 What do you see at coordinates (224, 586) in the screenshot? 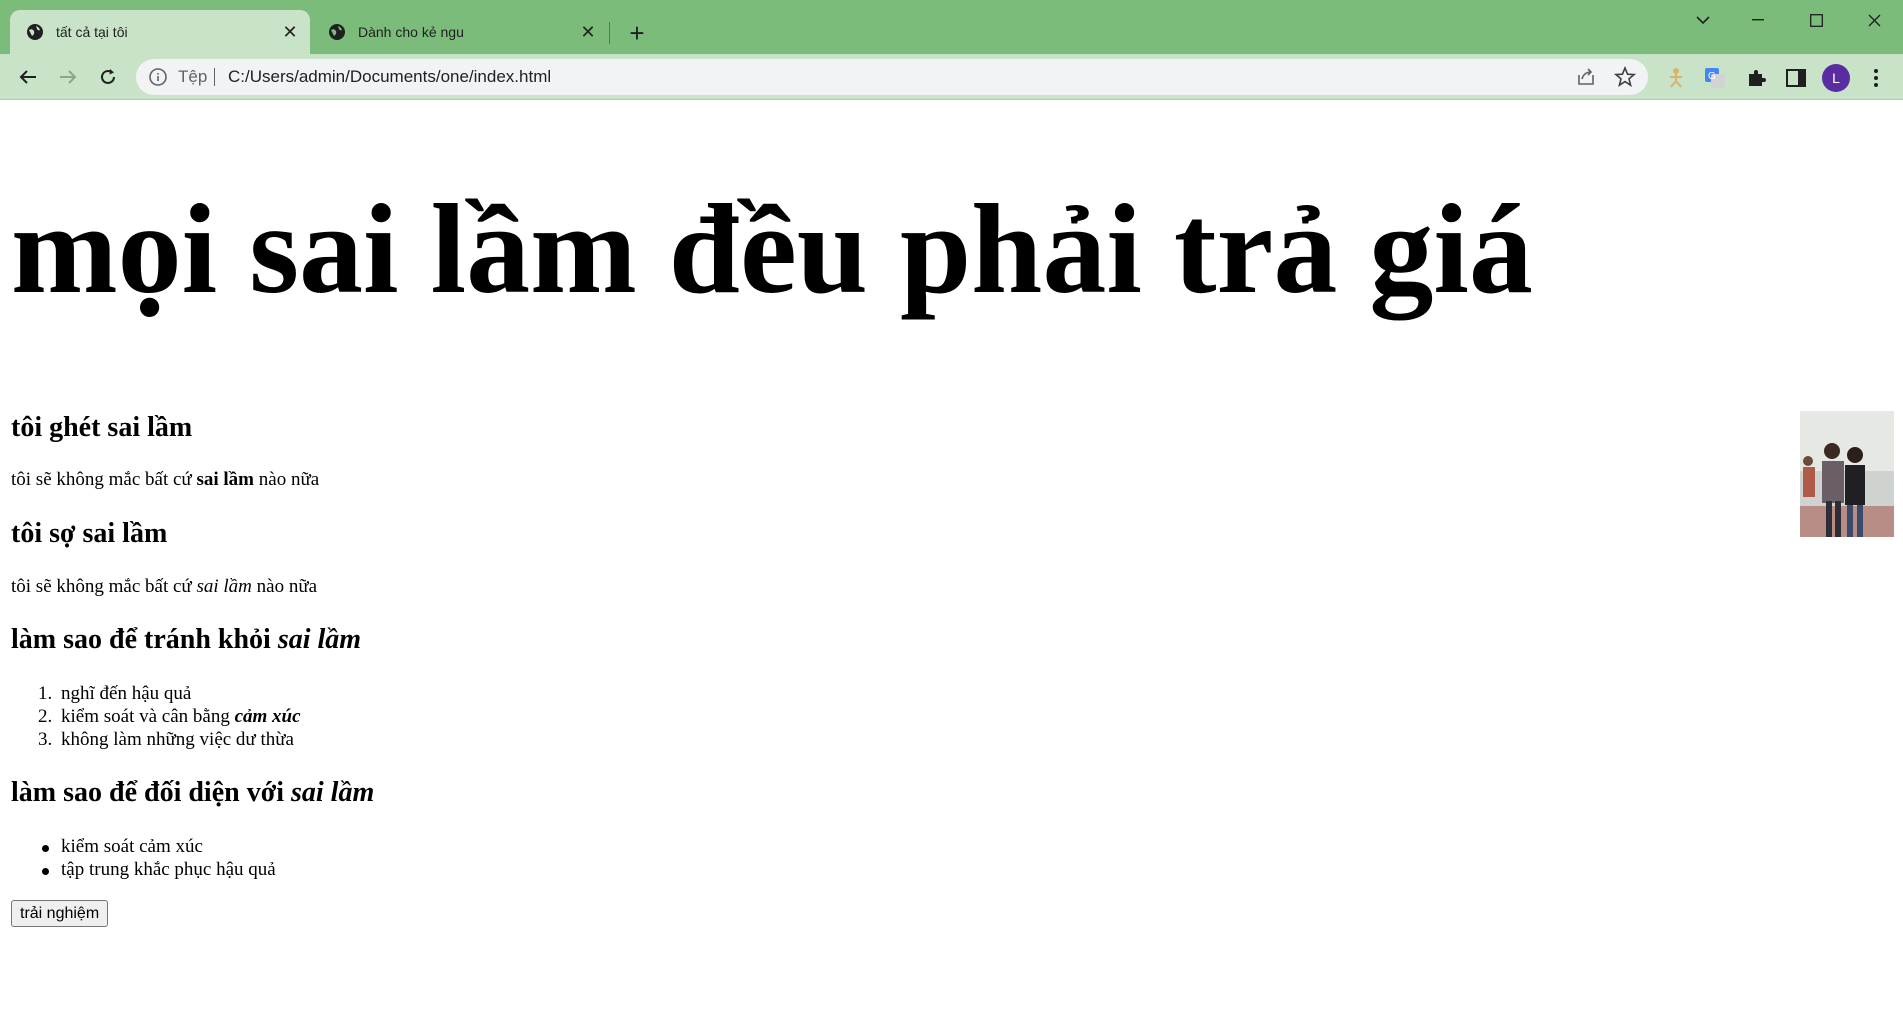
I see `italic-text: sai lầm` at bounding box center [224, 586].